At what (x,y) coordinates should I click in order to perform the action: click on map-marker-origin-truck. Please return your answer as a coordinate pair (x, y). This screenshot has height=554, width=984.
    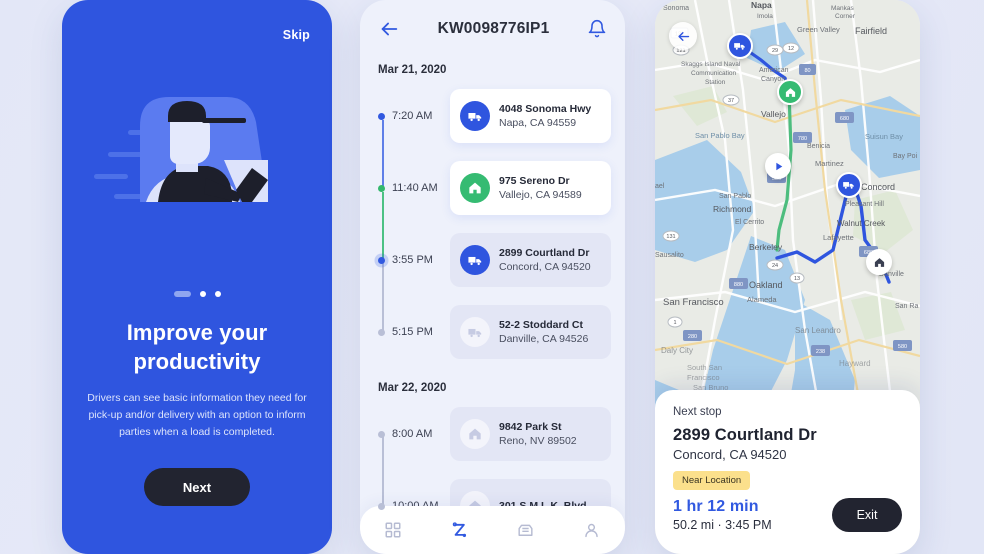
    Looking at the image, I should click on (740, 46).